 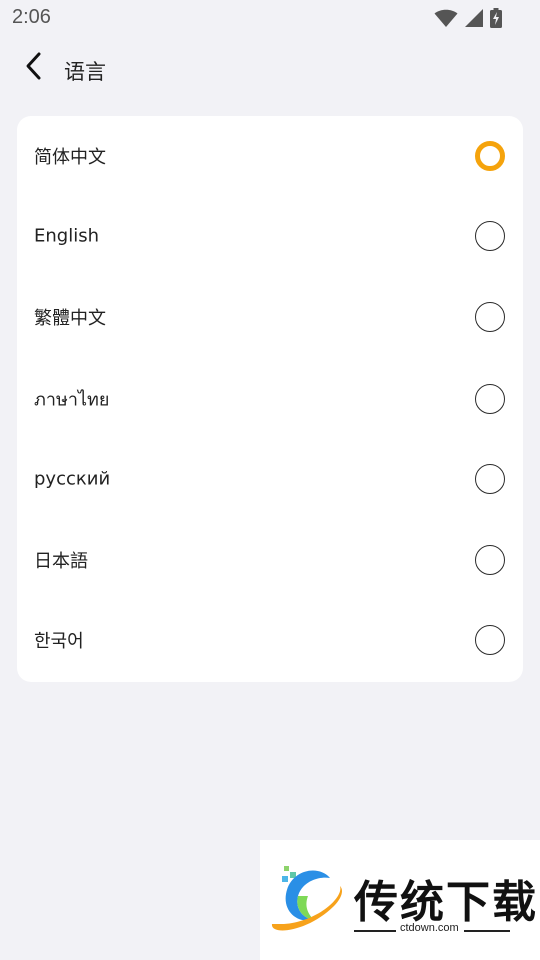 I want to click on language-label: ภาษาไทย, so click(x=72, y=400).